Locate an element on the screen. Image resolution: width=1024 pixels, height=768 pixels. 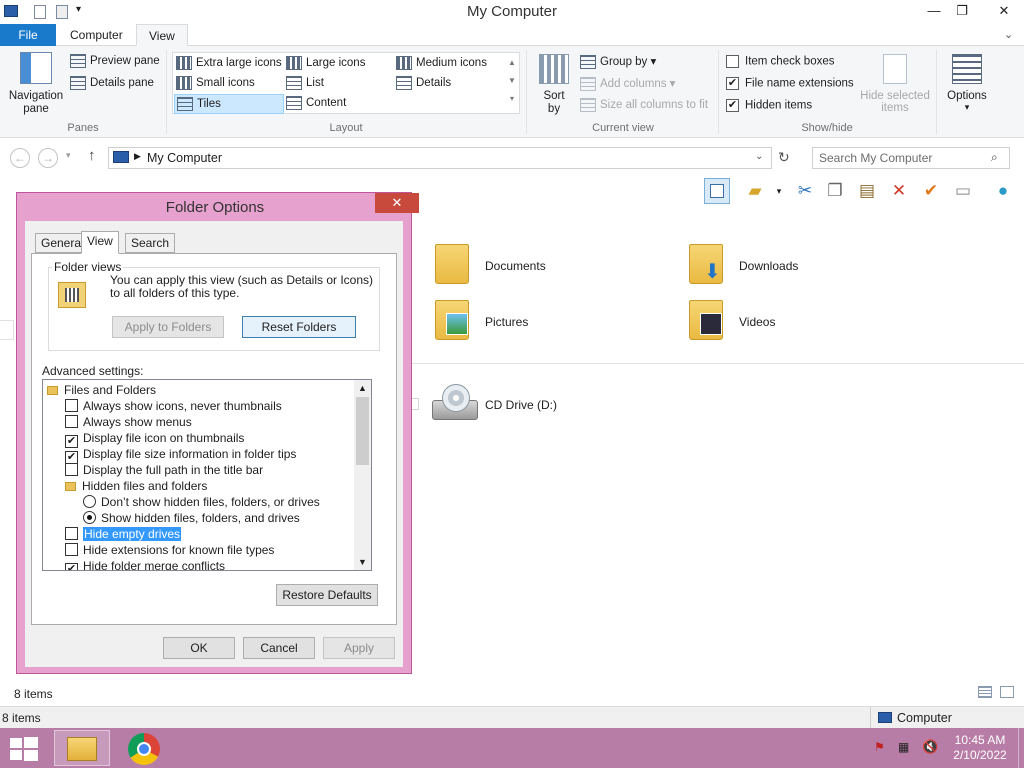
details-view-icon is located at coordinates (985, 692).